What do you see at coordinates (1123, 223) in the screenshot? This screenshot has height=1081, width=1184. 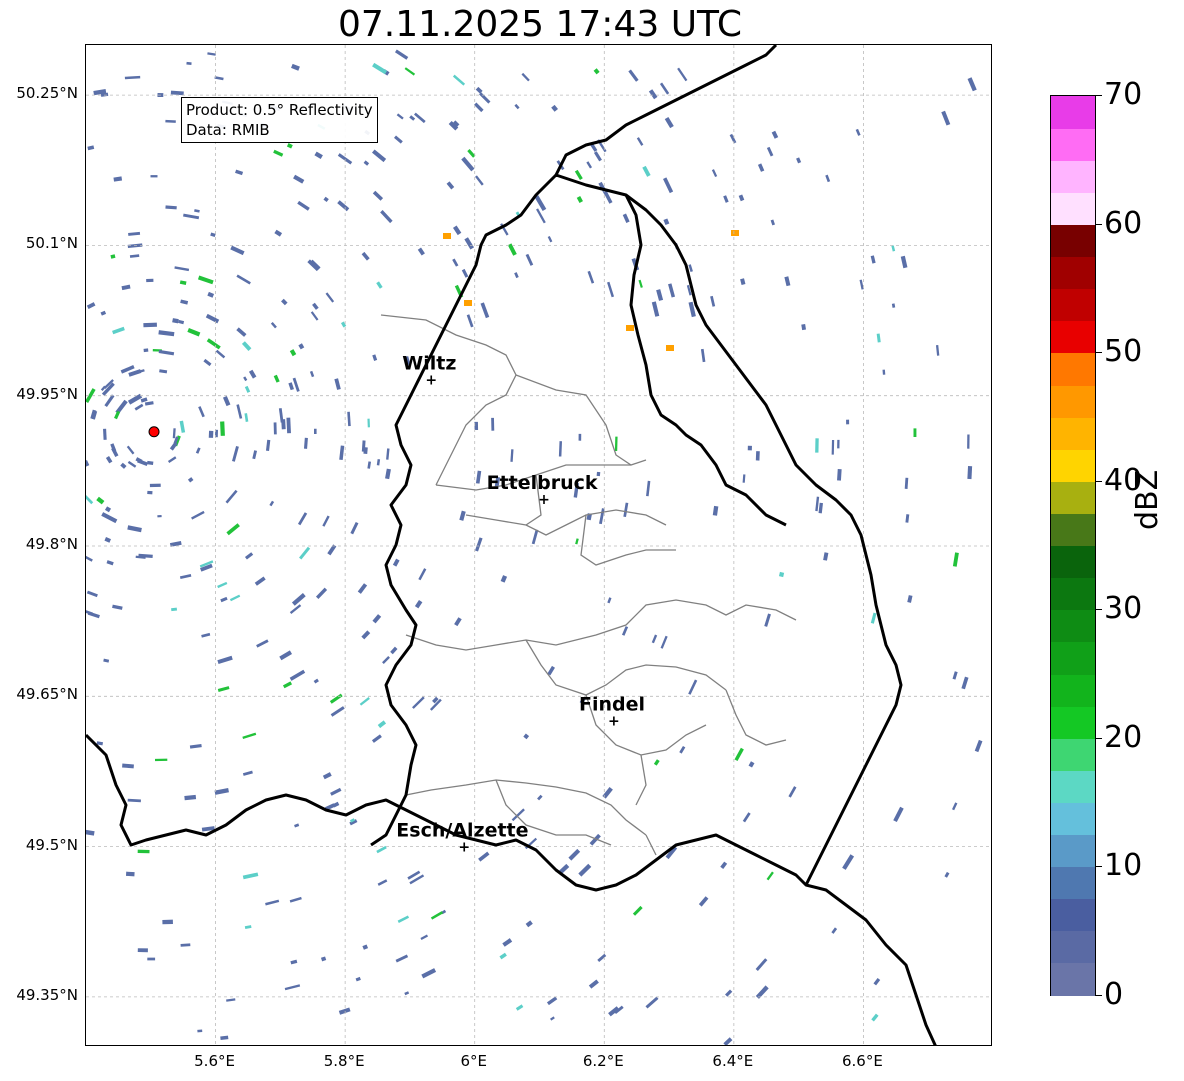 I see `colorbar-tick-label: 60` at bounding box center [1123, 223].